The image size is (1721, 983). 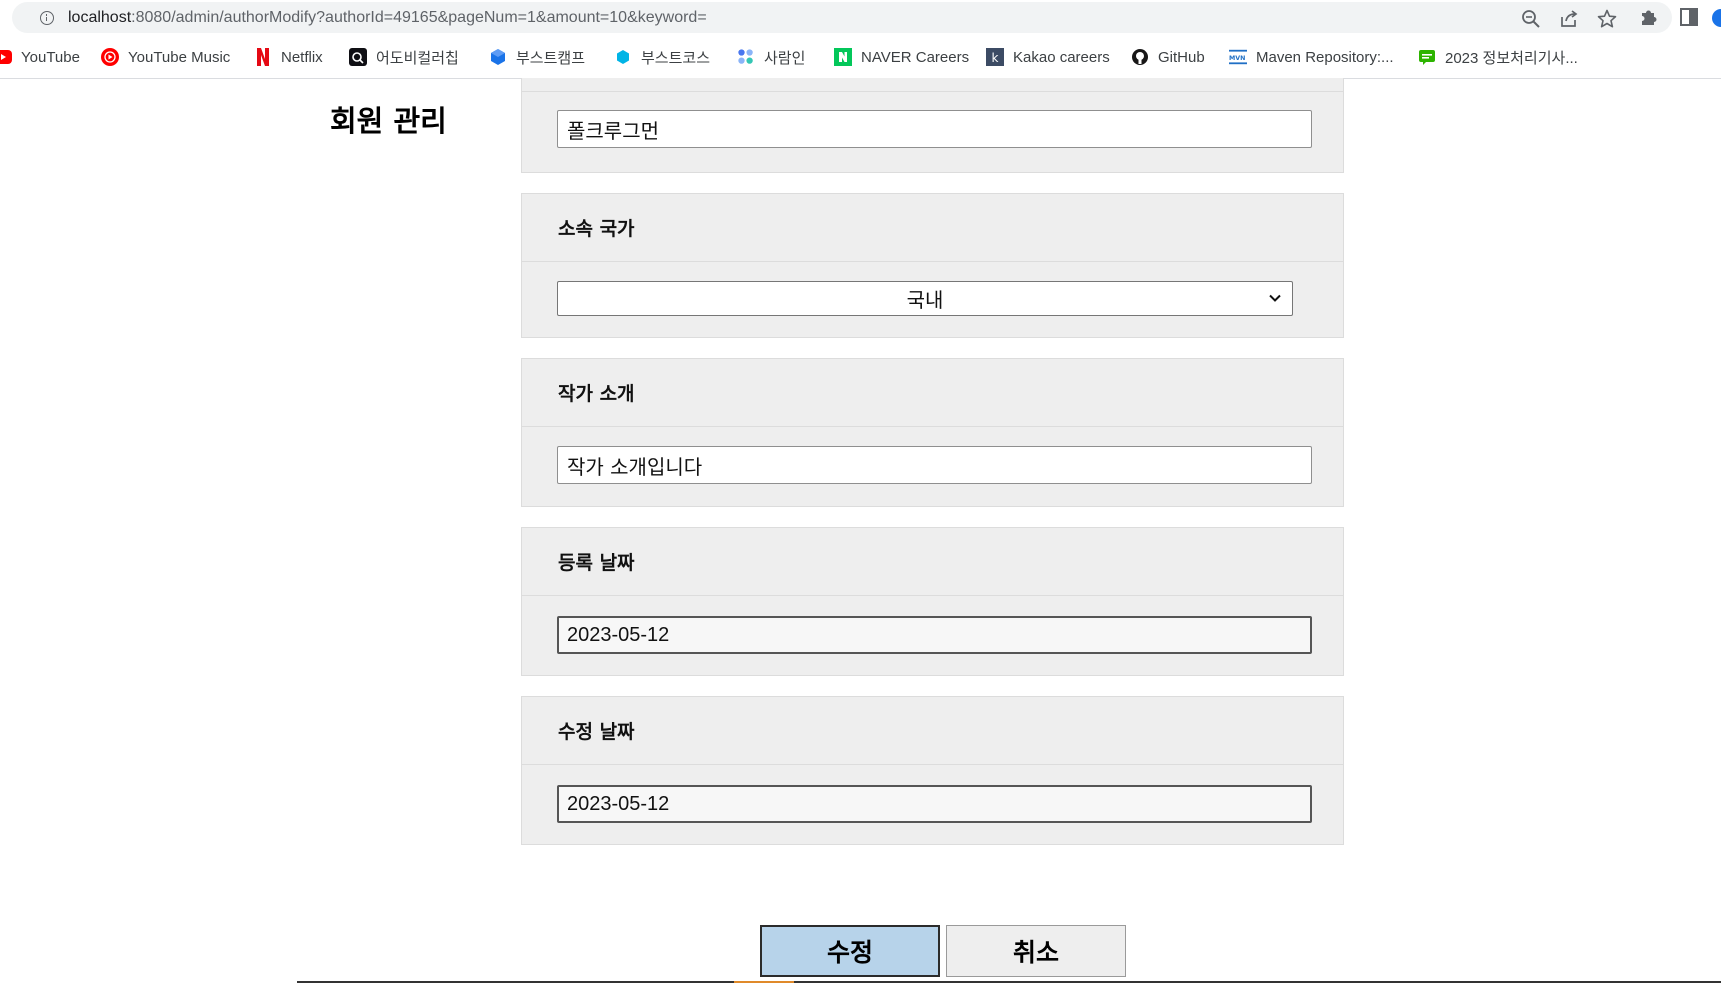 I want to click on update-date-label: 수정 날짜, so click(x=932, y=731).